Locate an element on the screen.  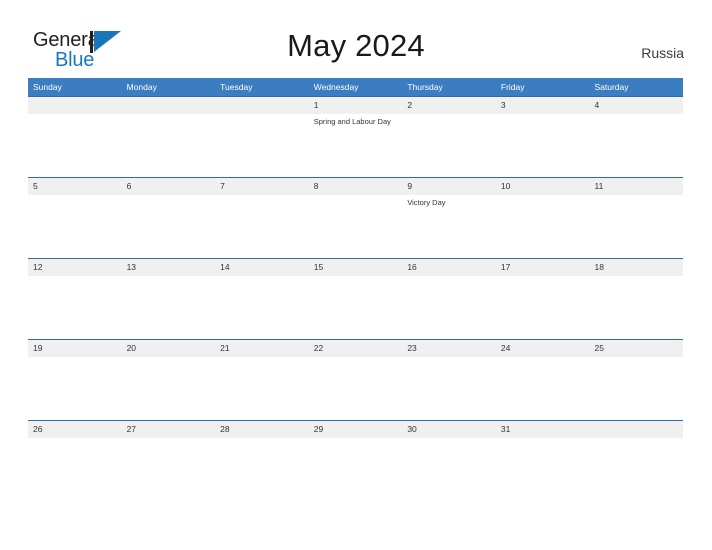
day-number: 22 is located at coordinates (318, 348).